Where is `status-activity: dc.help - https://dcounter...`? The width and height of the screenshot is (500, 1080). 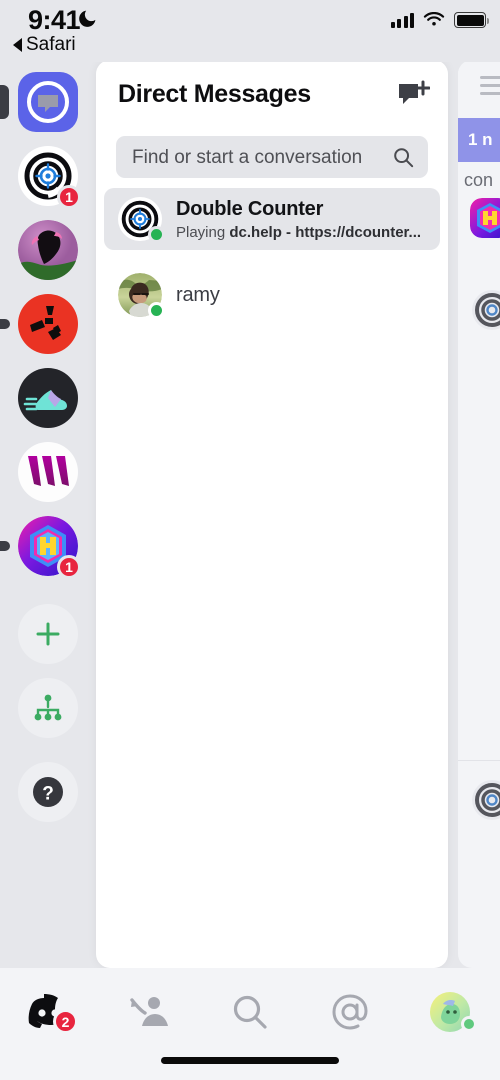
status-activity: dc.help - https://dcounter... is located at coordinates (325, 232).